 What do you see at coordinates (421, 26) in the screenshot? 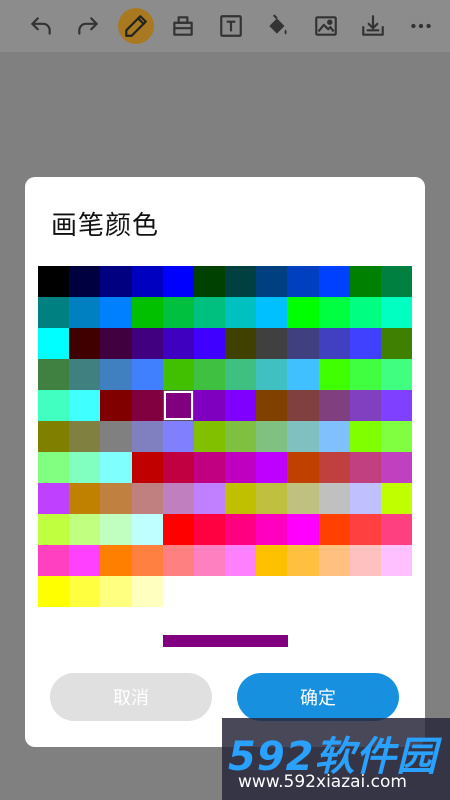
I see `more-button` at bounding box center [421, 26].